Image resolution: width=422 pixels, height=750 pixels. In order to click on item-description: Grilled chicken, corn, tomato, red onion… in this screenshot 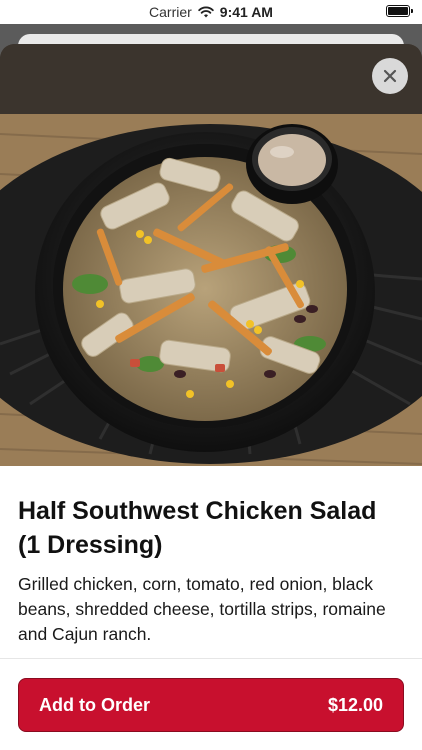, I will do `click(202, 609)`.